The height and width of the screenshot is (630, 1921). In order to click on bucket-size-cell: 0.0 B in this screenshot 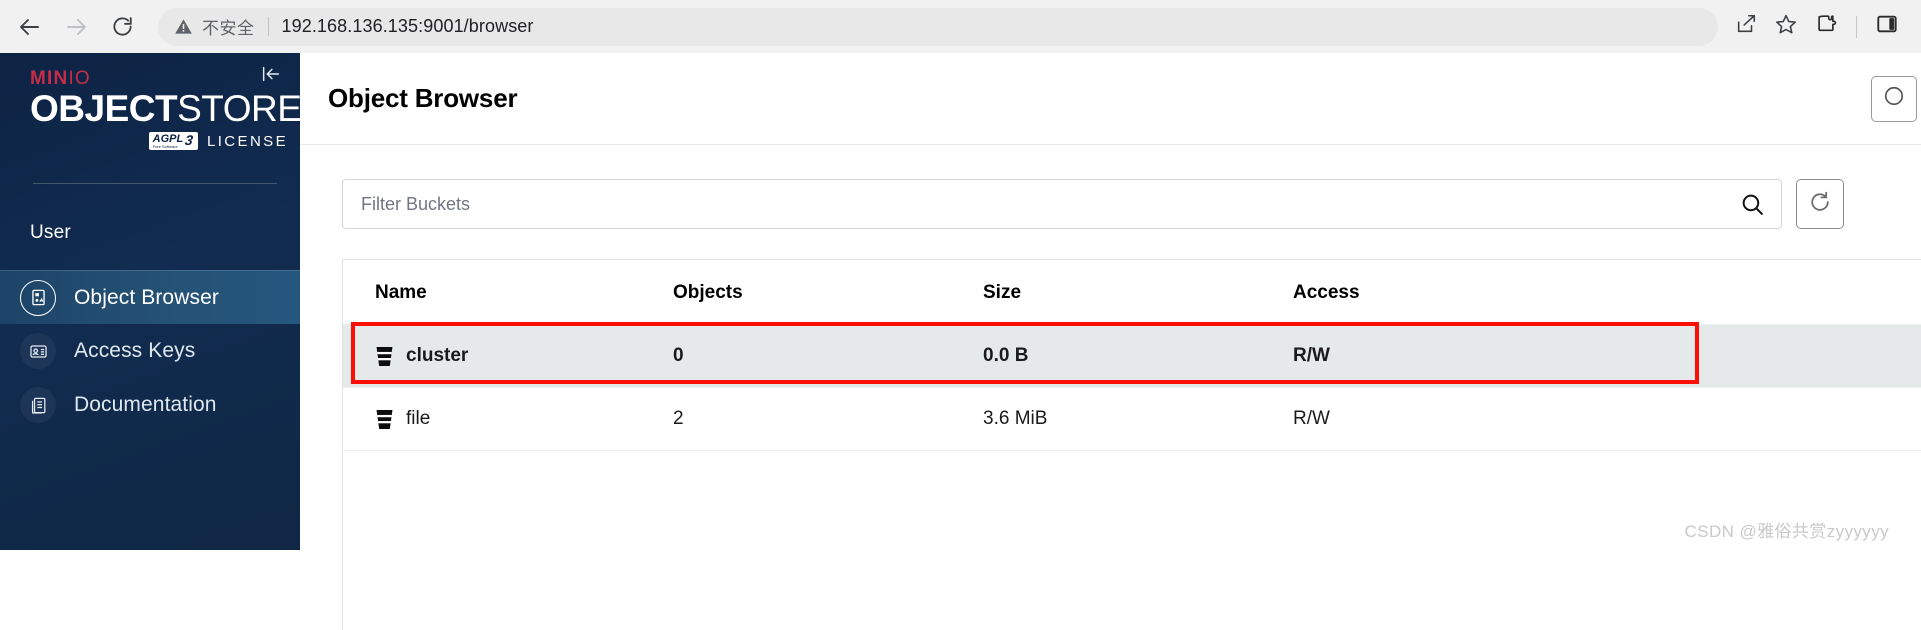, I will do `click(1138, 356)`.